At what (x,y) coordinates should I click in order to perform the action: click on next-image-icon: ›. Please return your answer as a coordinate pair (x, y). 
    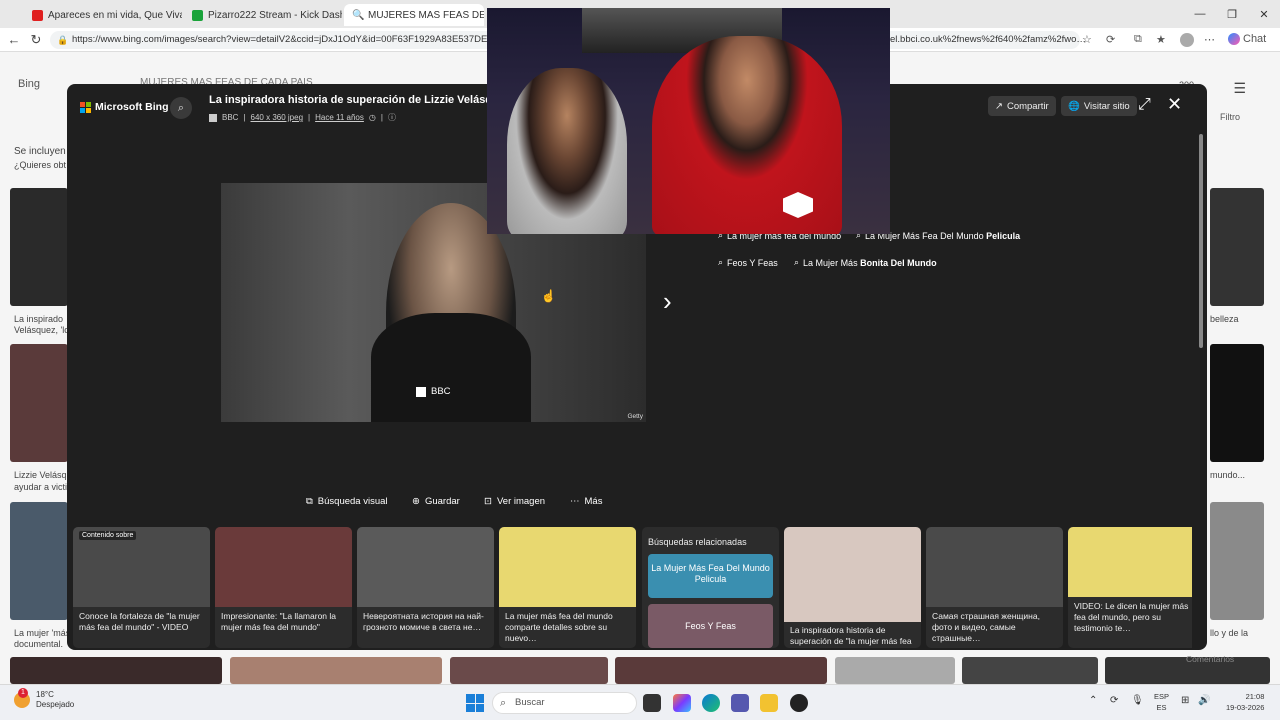
    Looking at the image, I should click on (667, 301).